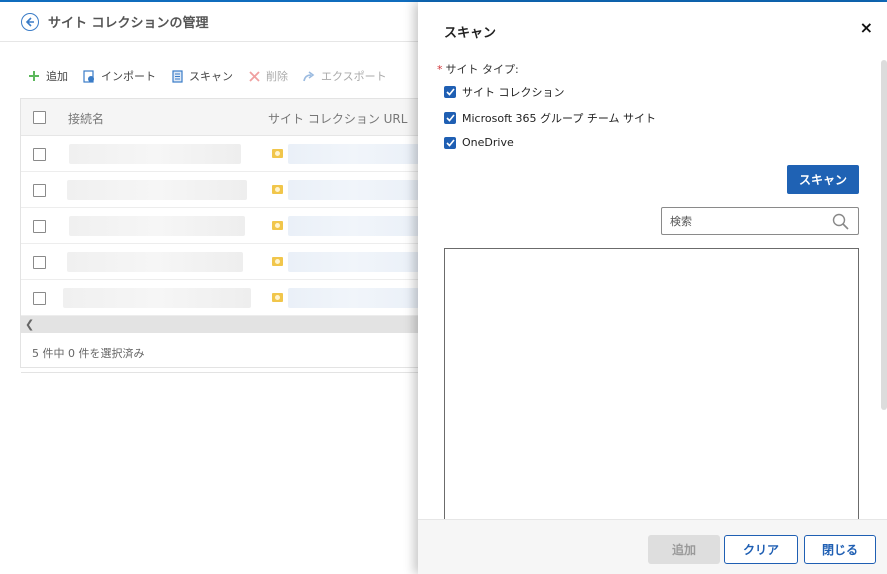 The height and width of the screenshot is (574, 887). Describe the element at coordinates (309, 76) in the screenshot. I see `export-arrow-icon` at that location.